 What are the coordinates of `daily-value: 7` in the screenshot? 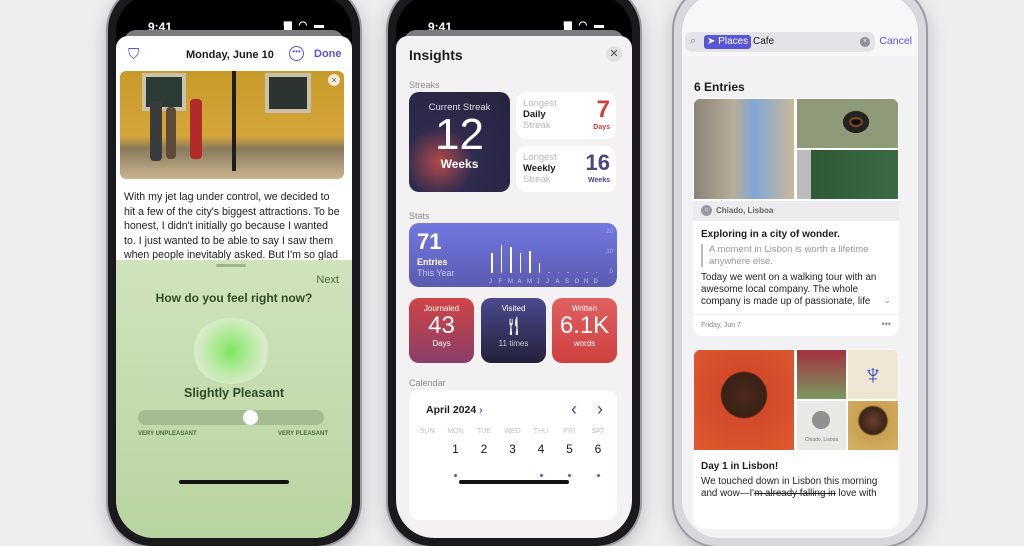 It's located at (603, 109).